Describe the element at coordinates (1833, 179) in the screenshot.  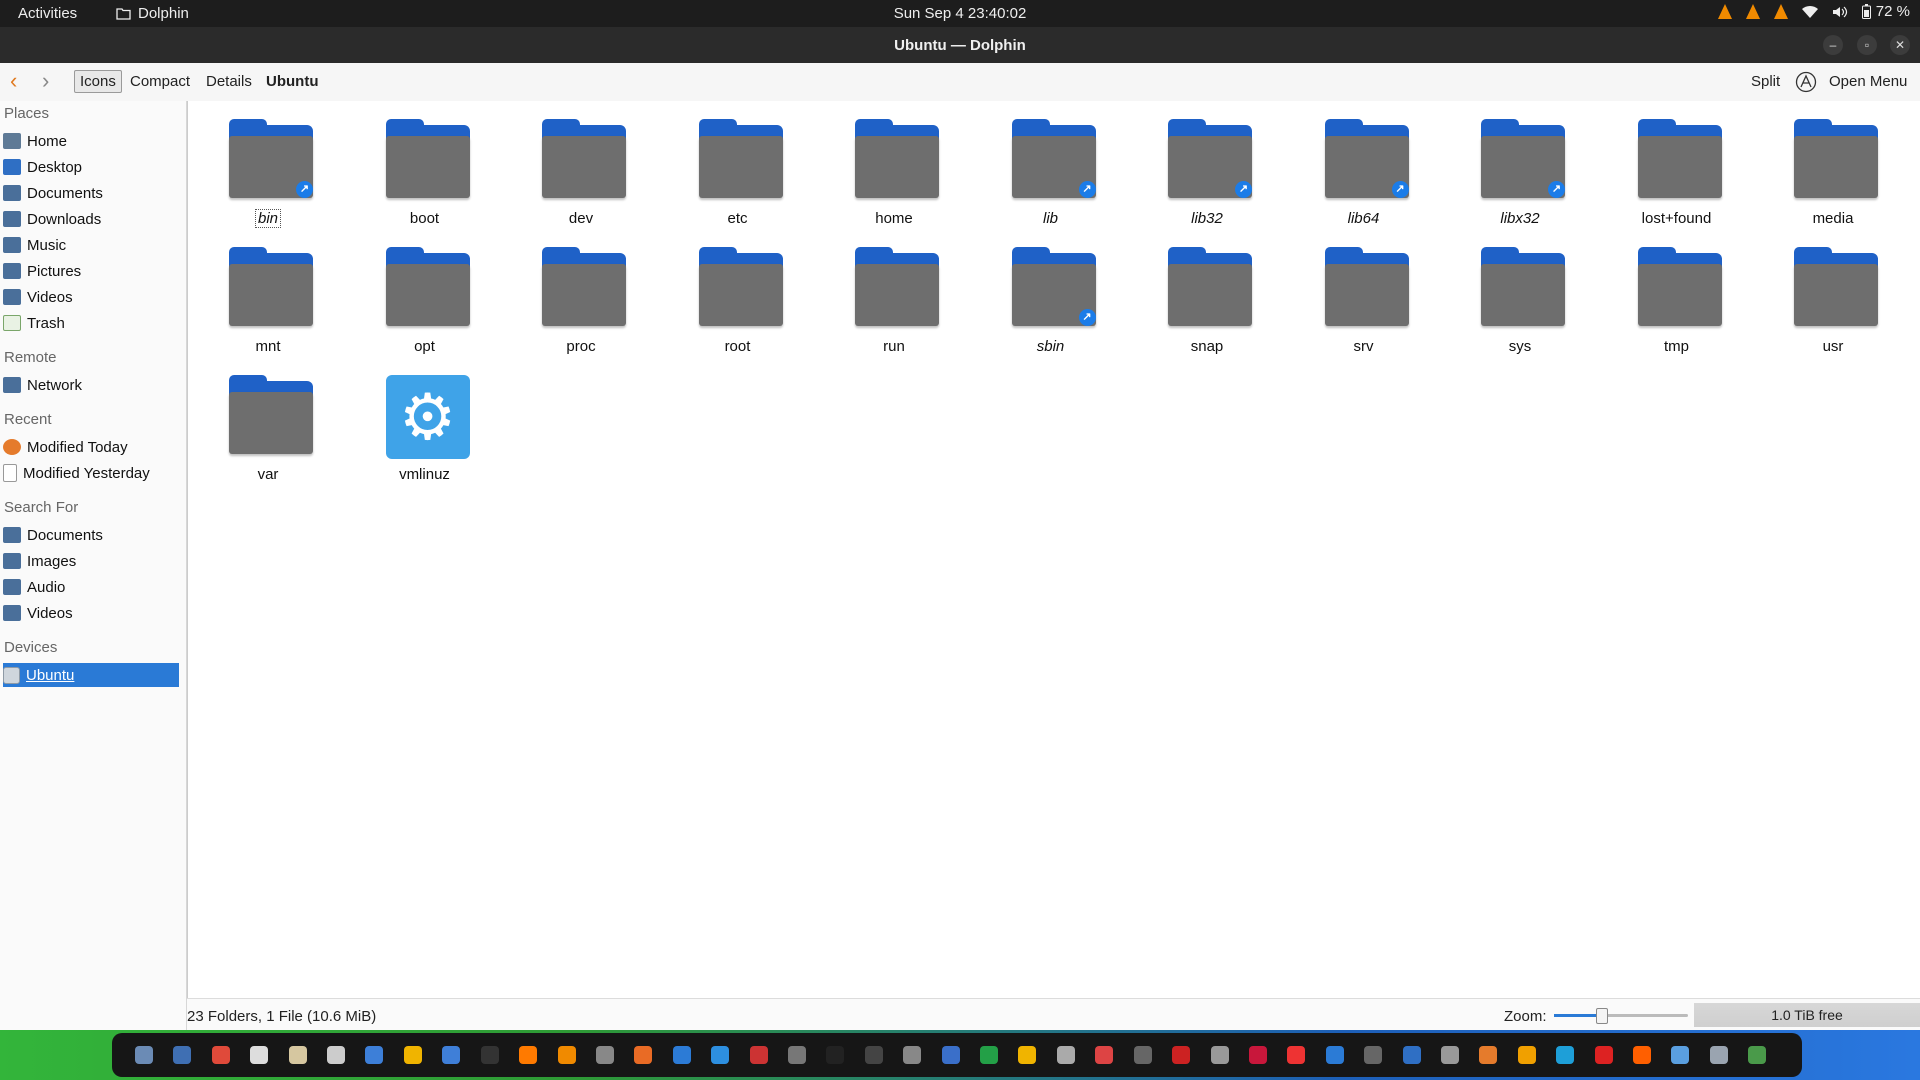
I see `file-item-media: media` at that location.